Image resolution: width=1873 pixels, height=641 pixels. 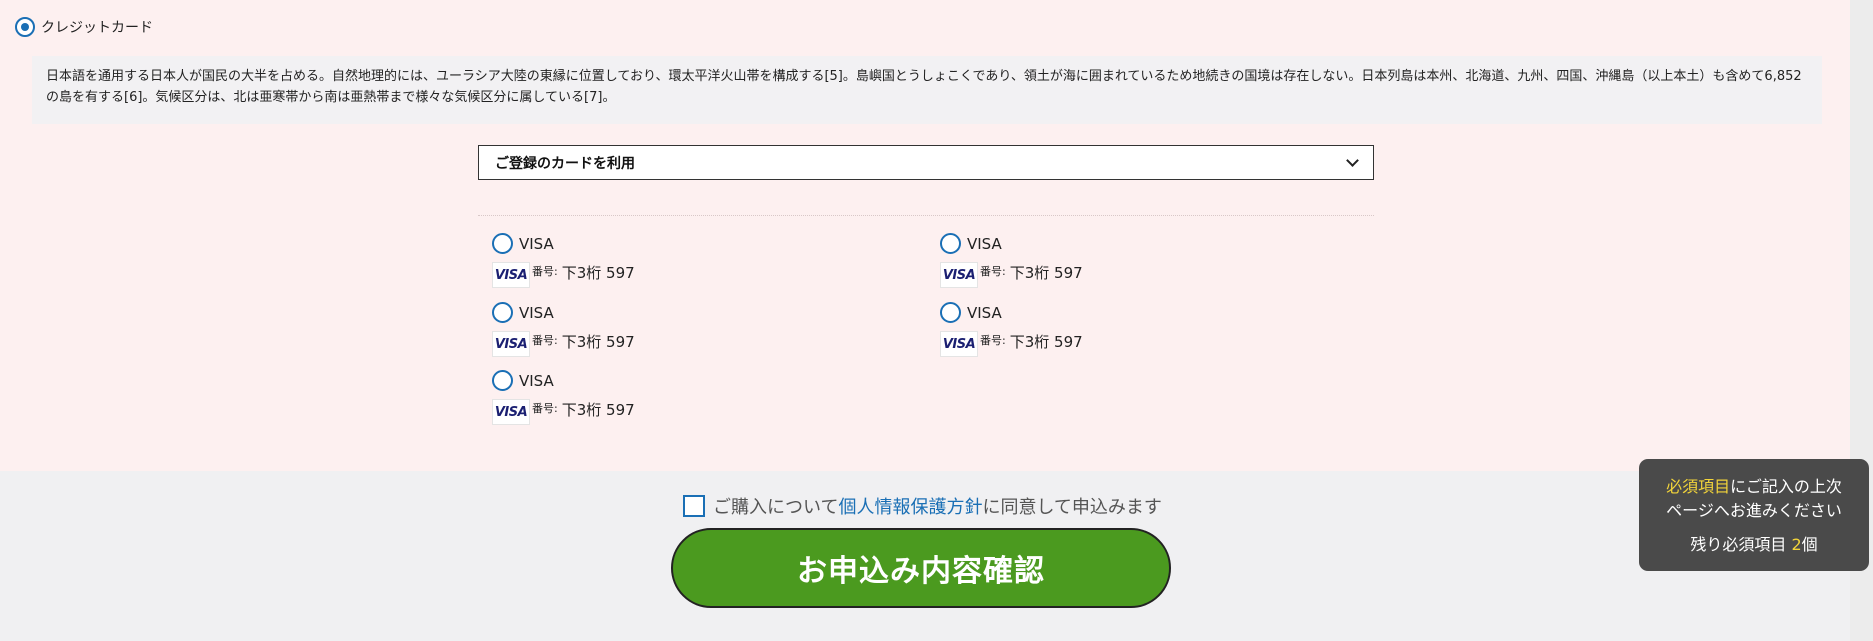 I want to click on privacy-policy-link: 個人情報保護方針, so click(x=910, y=507).